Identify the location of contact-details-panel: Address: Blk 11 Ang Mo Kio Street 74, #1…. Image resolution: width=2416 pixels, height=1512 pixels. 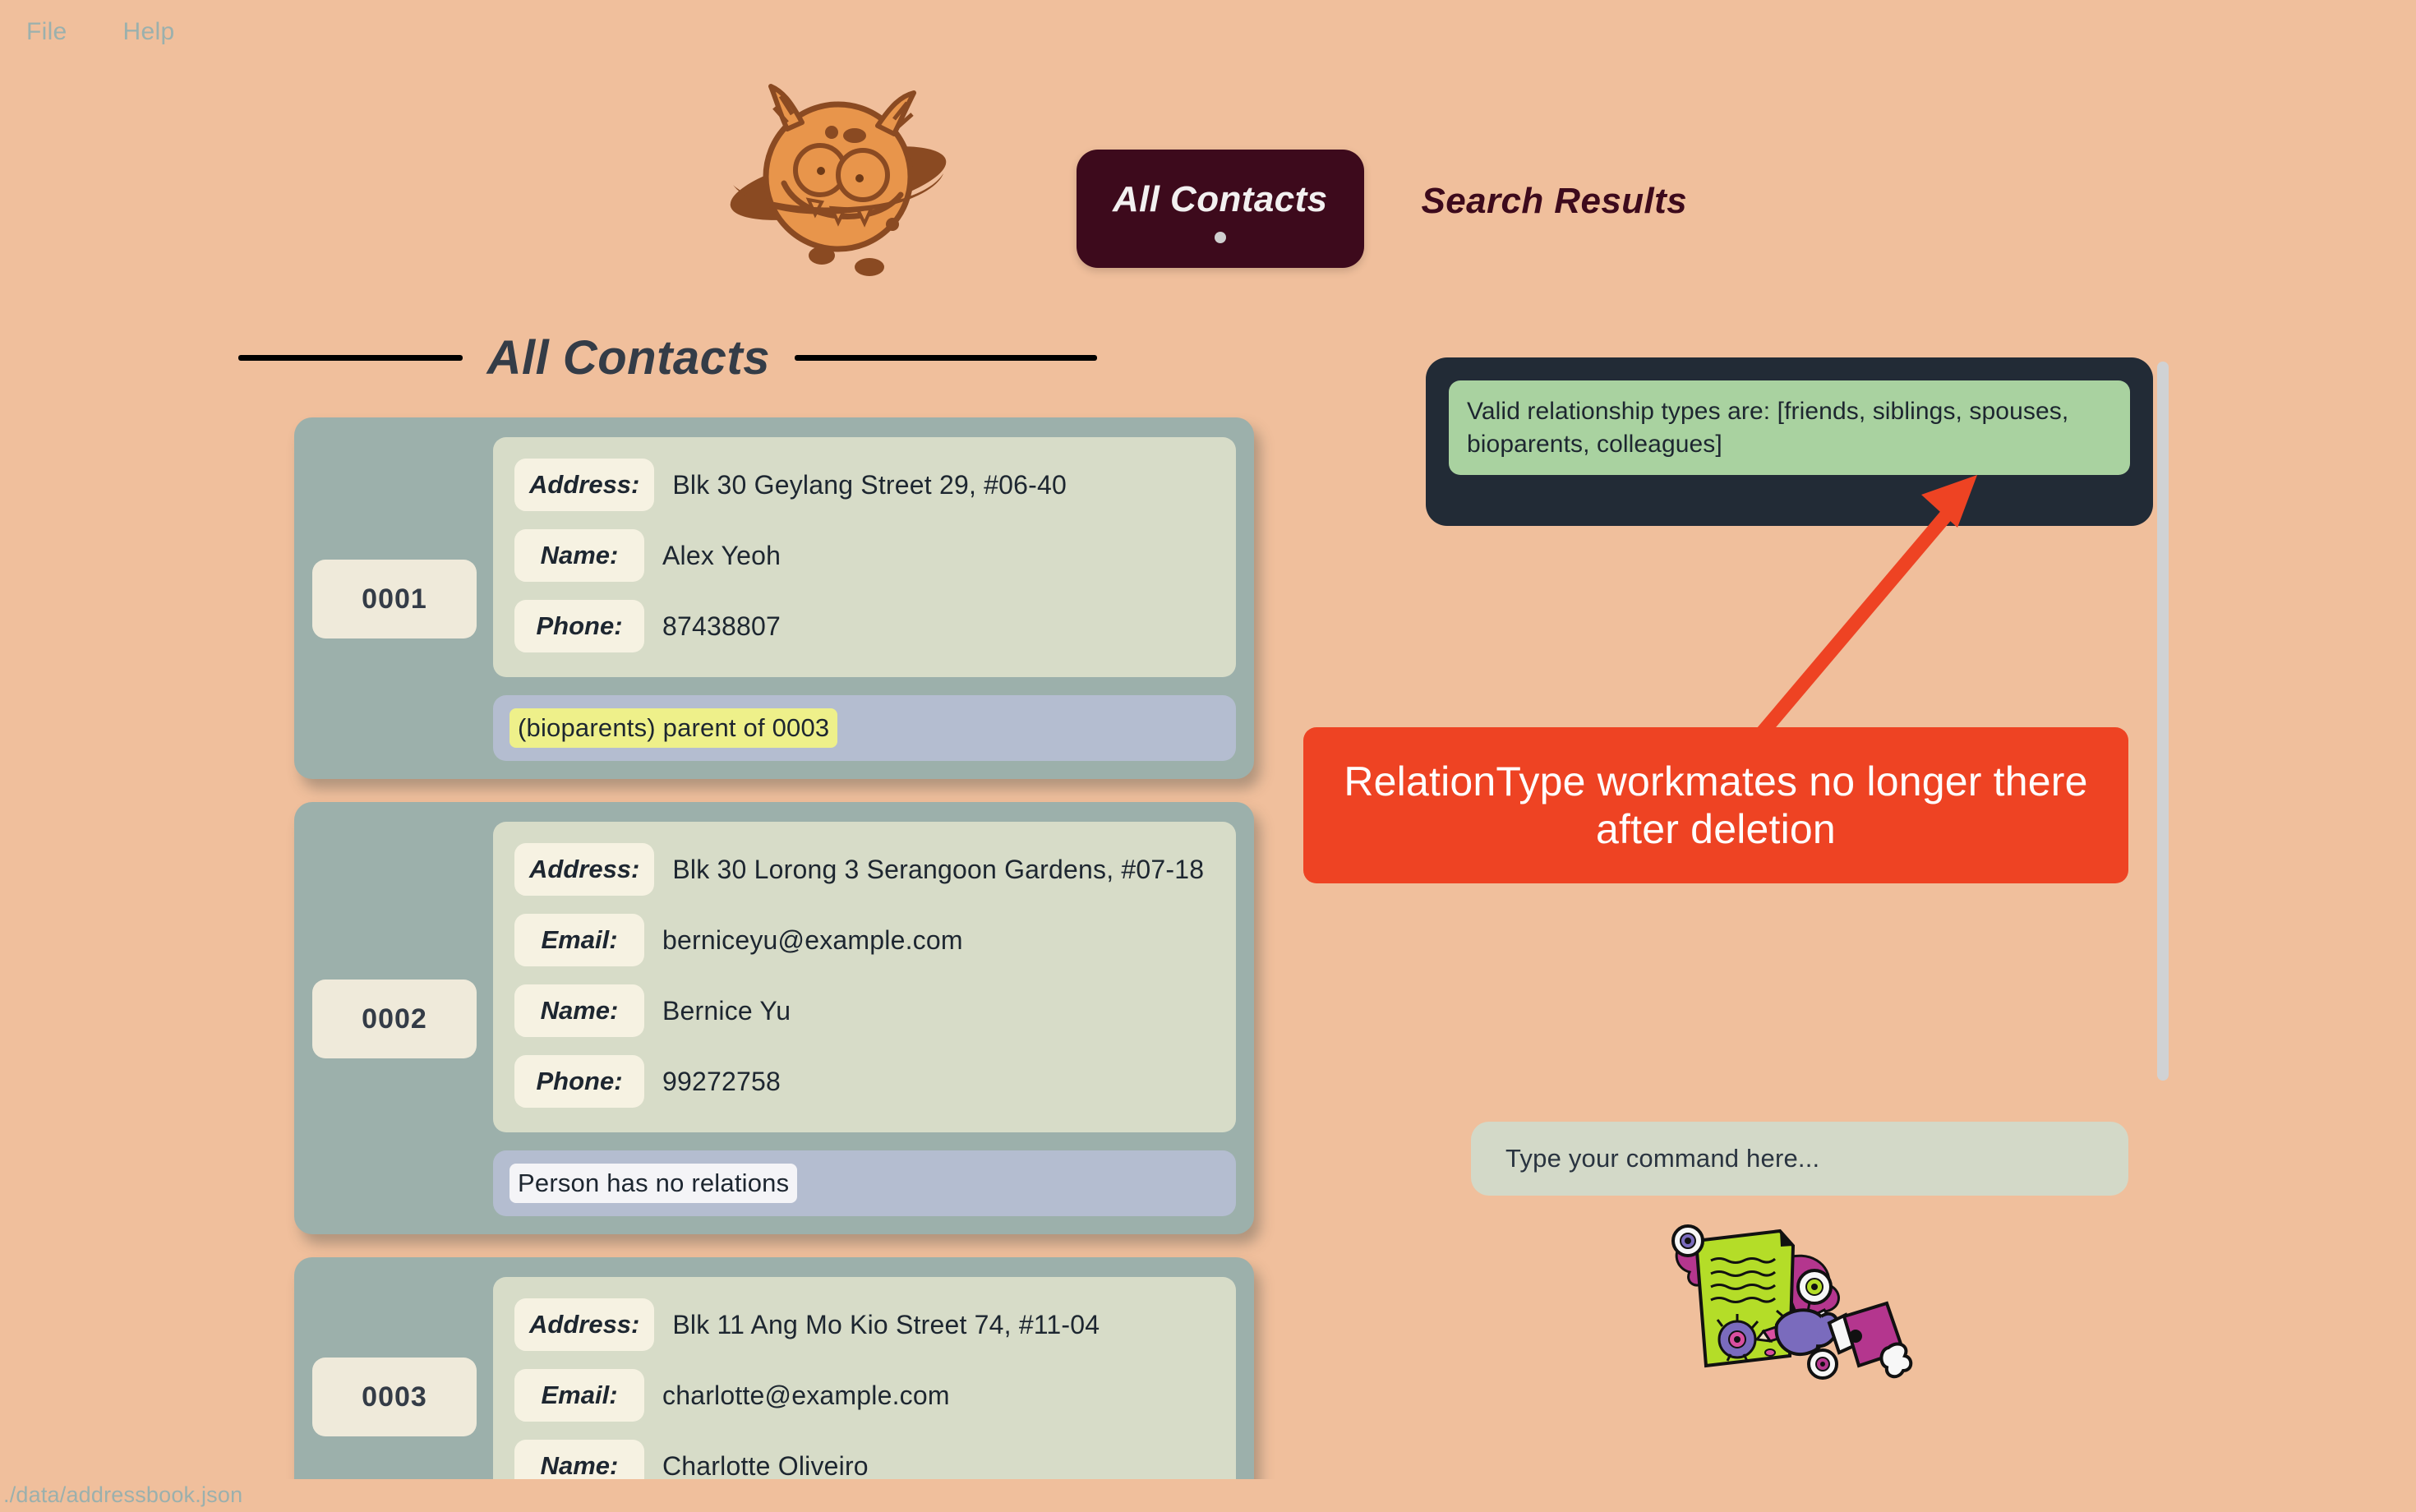
(865, 1378).